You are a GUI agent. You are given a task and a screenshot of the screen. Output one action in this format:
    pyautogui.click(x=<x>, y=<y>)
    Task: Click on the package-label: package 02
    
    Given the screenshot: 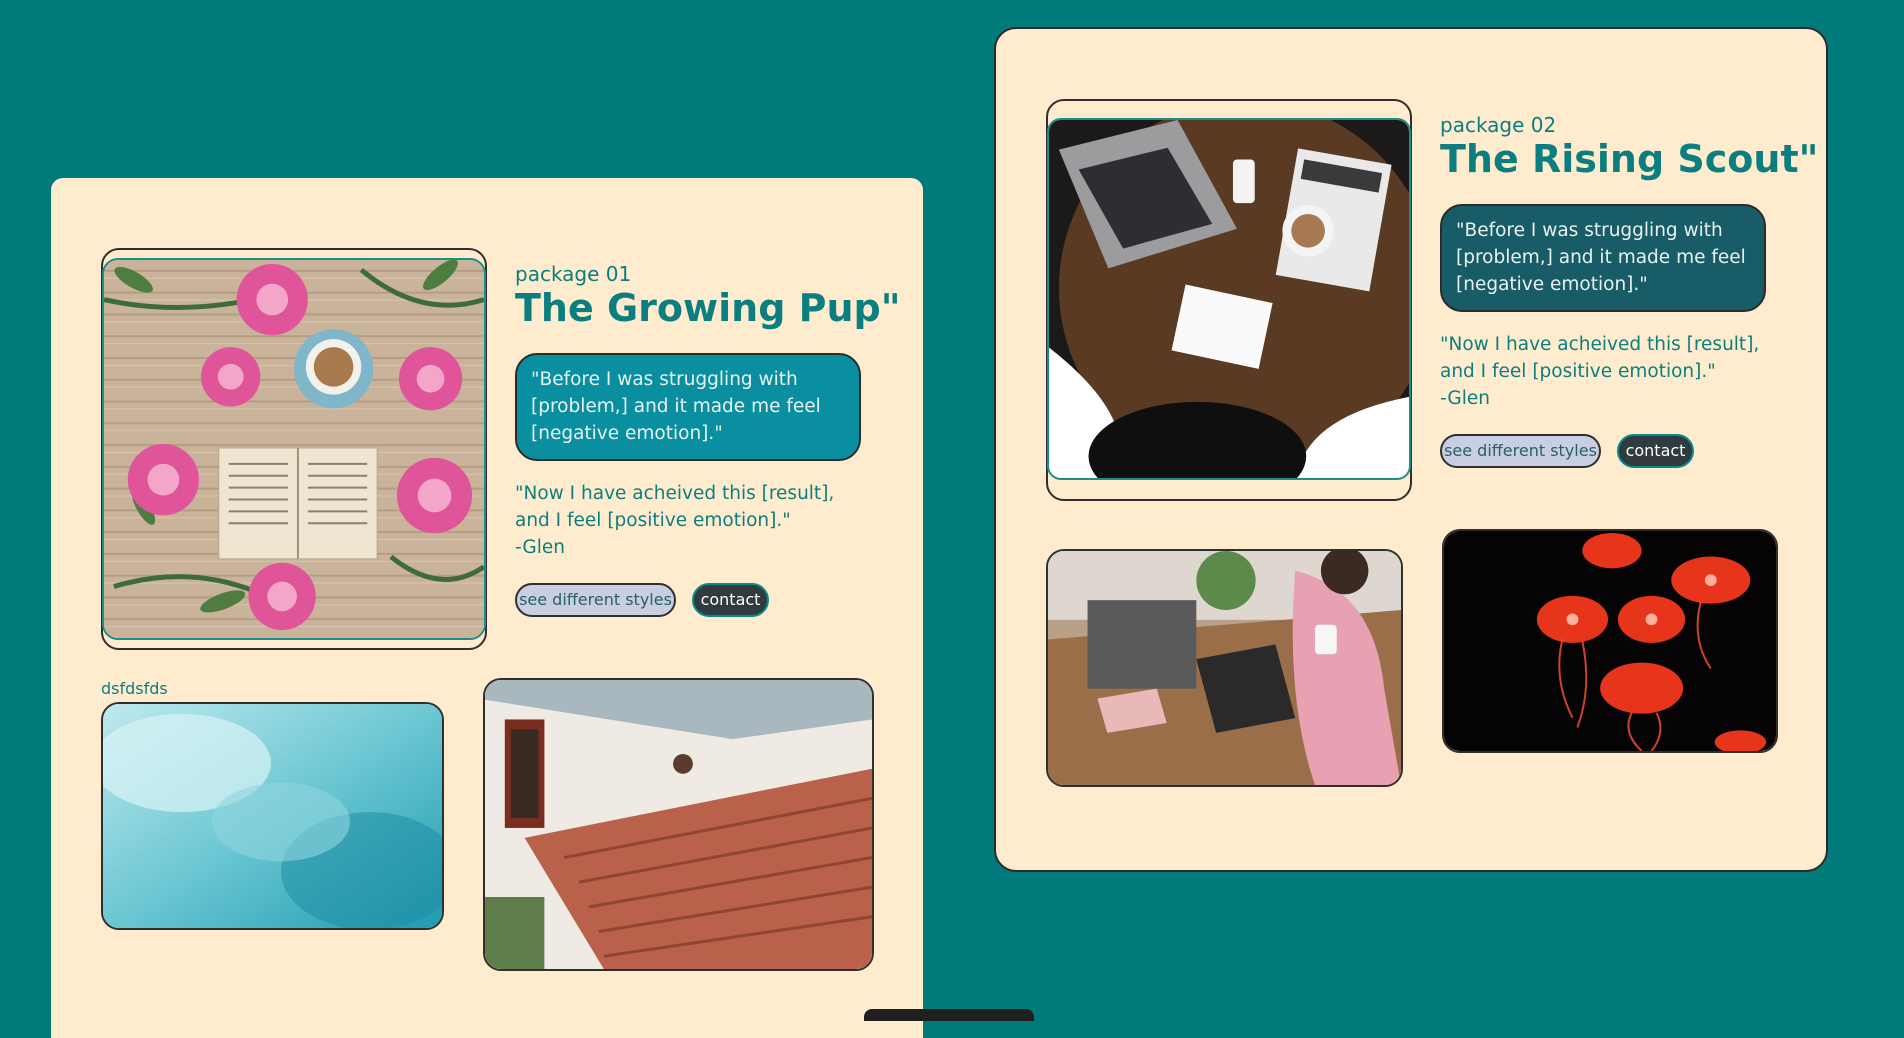 What is the action you would take?
    pyautogui.click(x=1498, y=125)
    